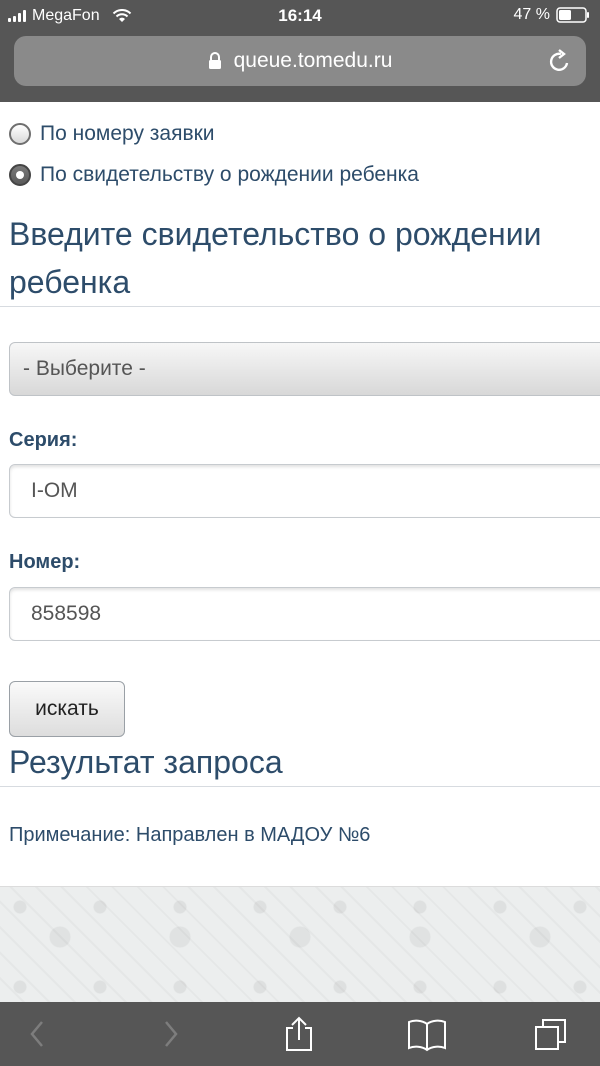  I want to click on series-input: I-OM, so click(304, 491).